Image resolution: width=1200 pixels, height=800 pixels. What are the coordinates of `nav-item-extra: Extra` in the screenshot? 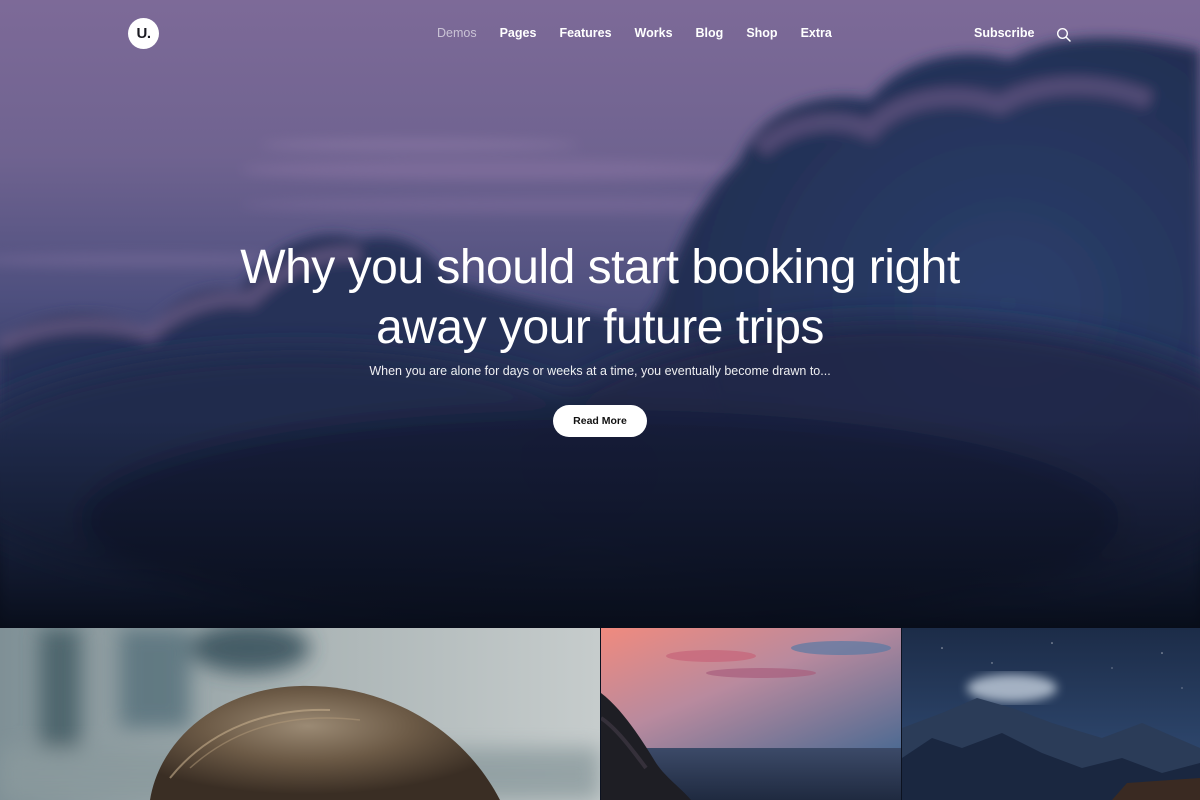 It's located at (816, 33).